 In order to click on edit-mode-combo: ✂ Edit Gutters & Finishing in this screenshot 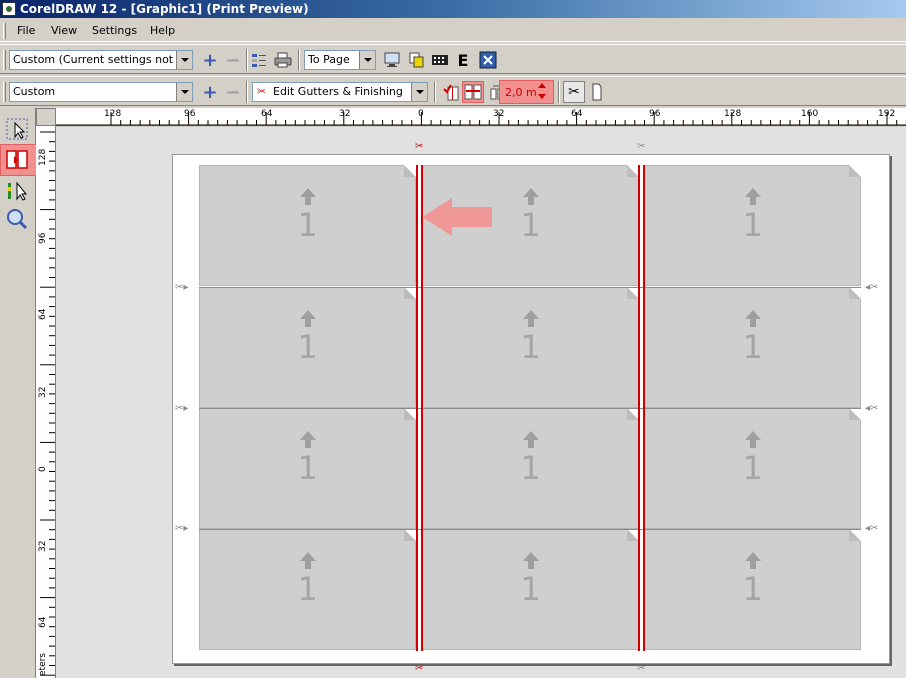, I will do `click(340, 92)`.